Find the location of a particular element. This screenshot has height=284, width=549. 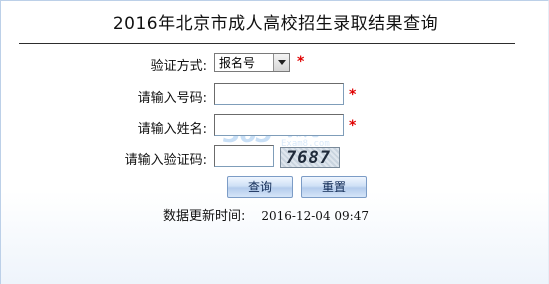

number-input is located at coordinates (279, 94).